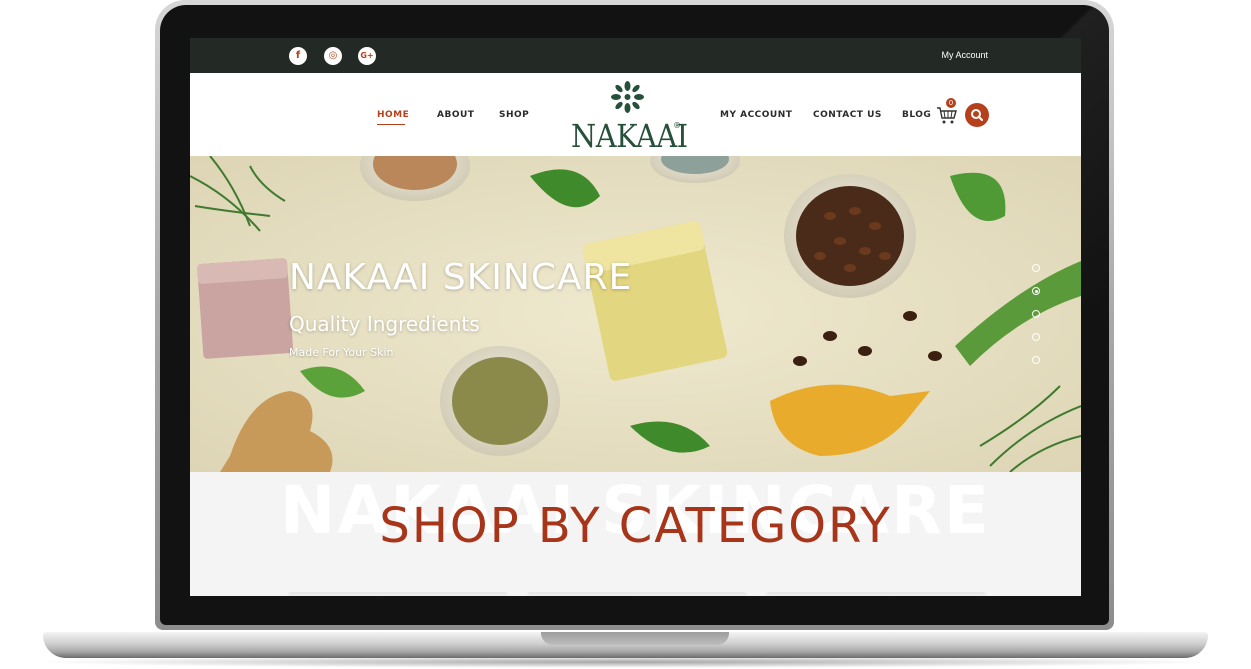  What do you see at coordinates (635, 638) in the screenshot?
I see `laptop-notch` at bounding box center [635, 638].